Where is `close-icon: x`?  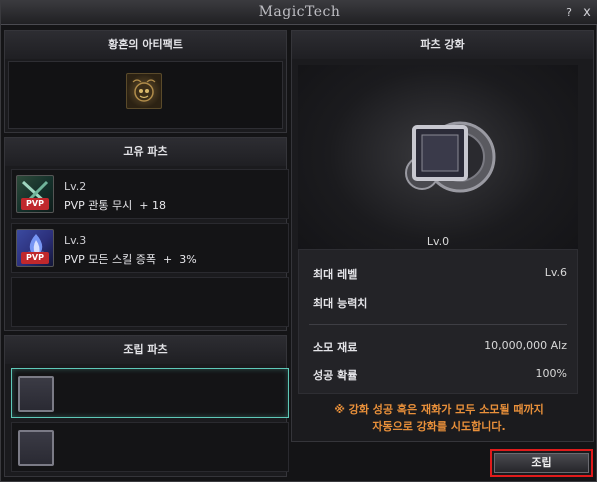 close-icon: x is located at coordinates (587, 13).